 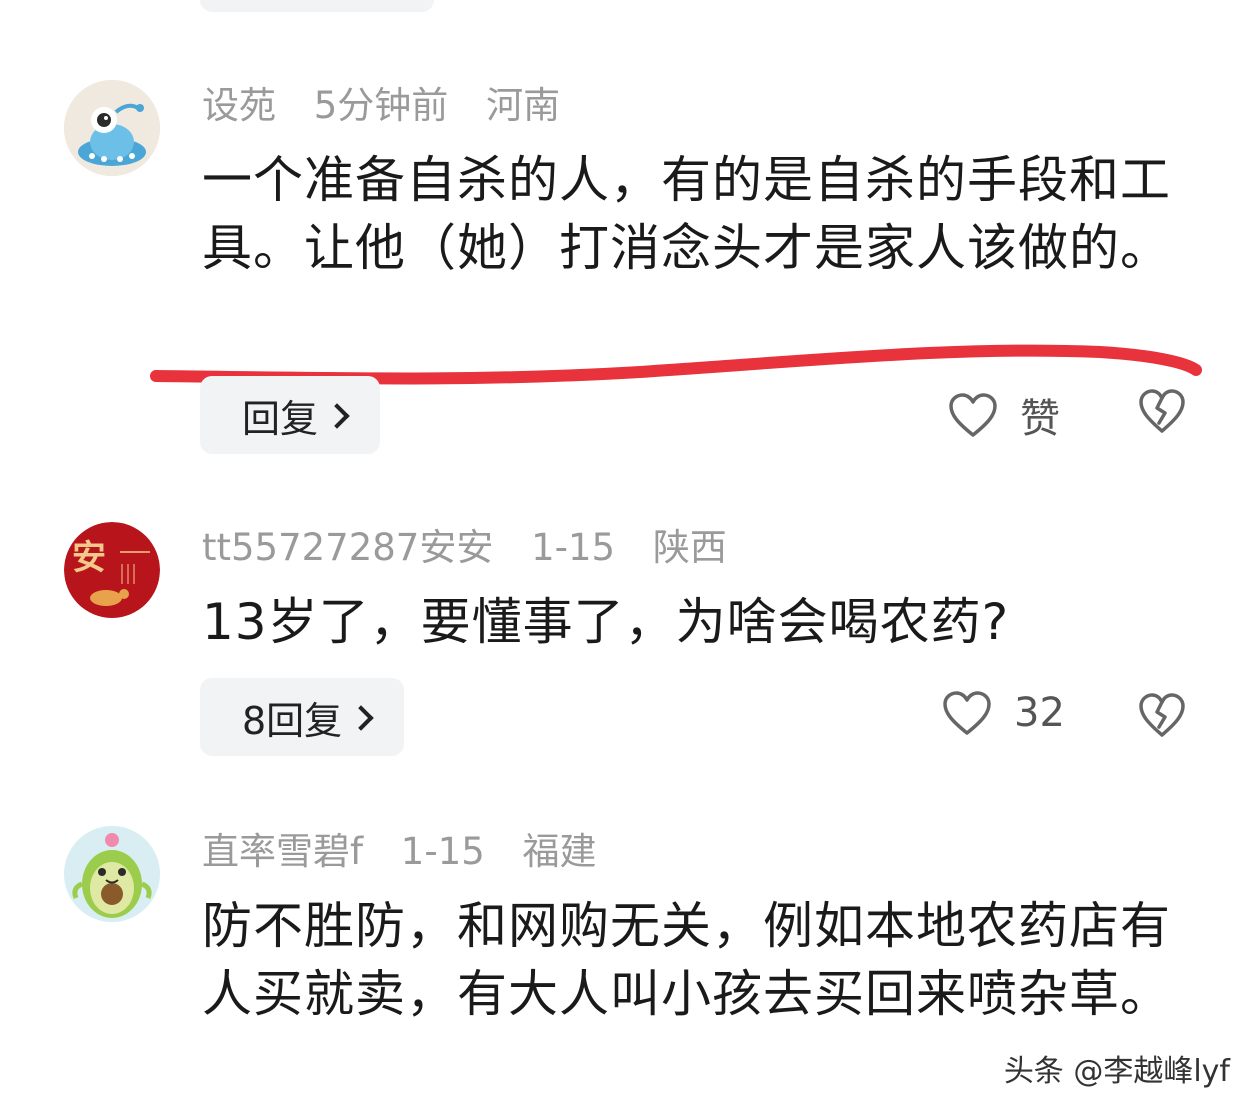 What do you see at coordinates (347, 547) in the screenshot?
I see `username: tt55727287安安` at bounding box center [347, 547].